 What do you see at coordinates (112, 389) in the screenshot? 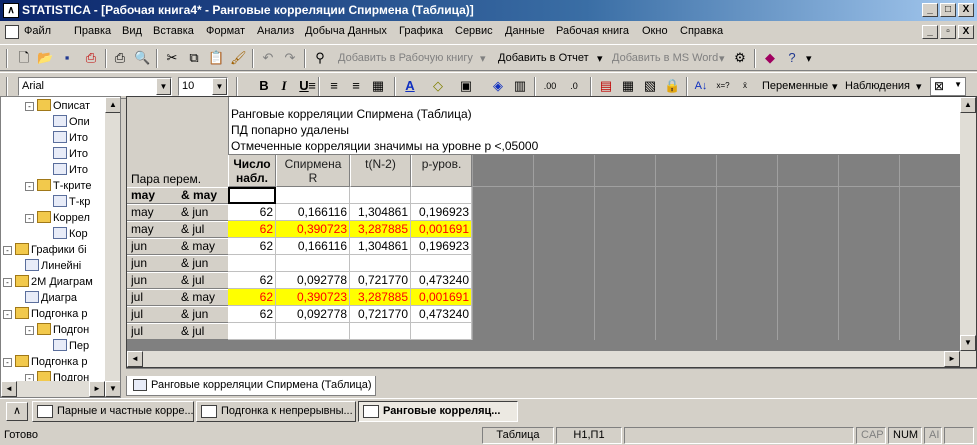
I see `scroll-down-icon: ▼` at bounding box center [112, 389].